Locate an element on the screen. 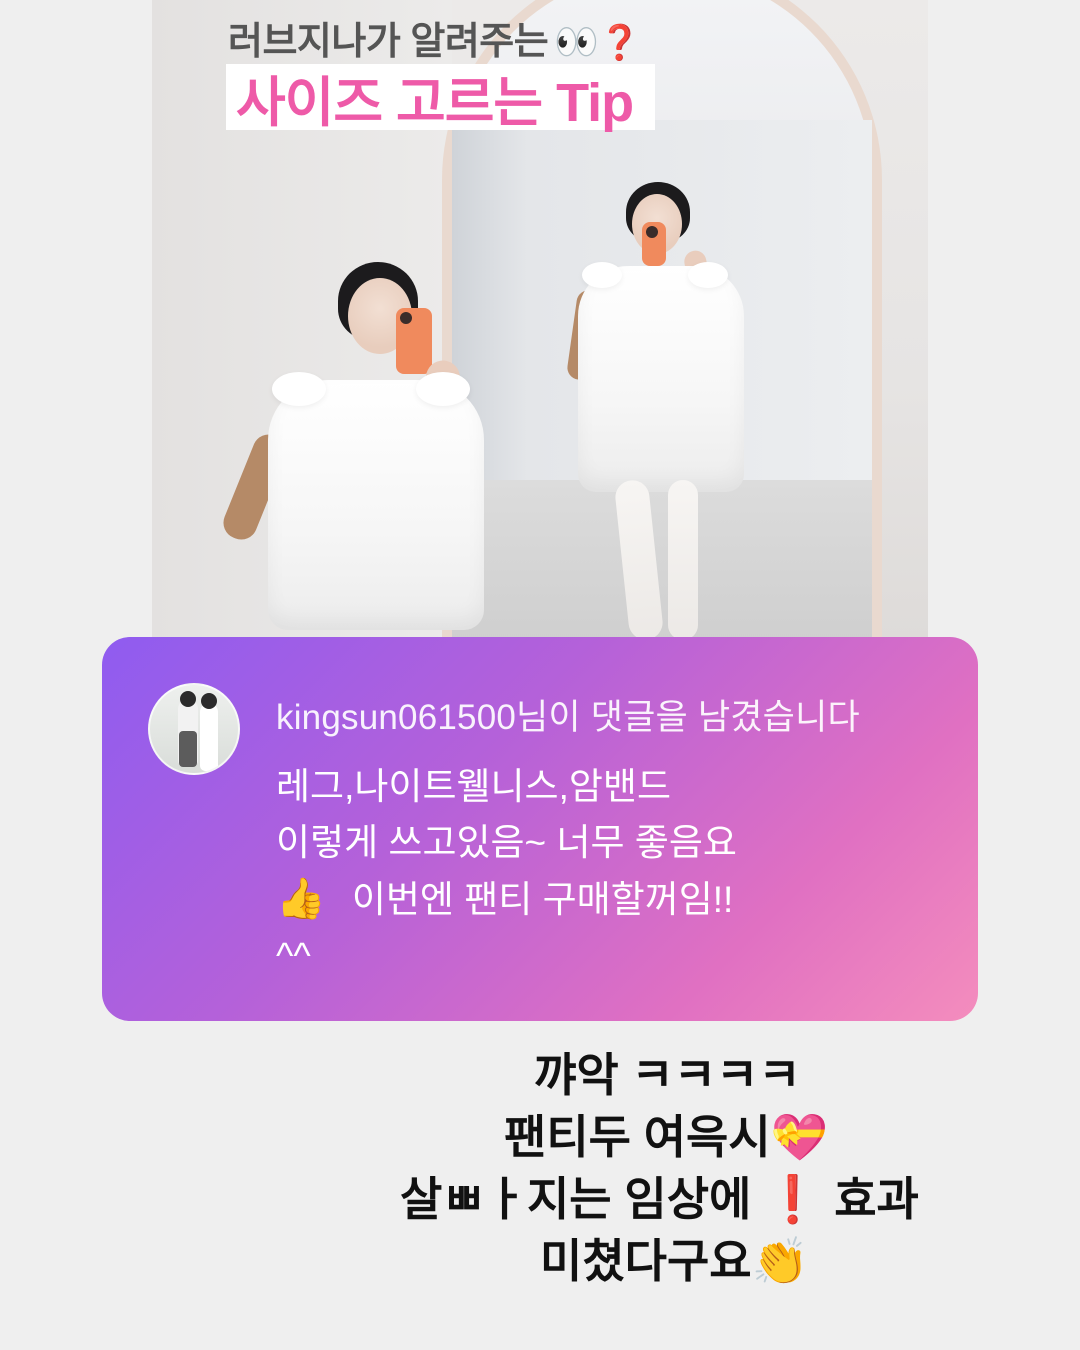 The width and height of the screenshot is (1080, 1350). post-headline-highlight: 사이즈 고르는 Tip is located at coordinates (441, 98).